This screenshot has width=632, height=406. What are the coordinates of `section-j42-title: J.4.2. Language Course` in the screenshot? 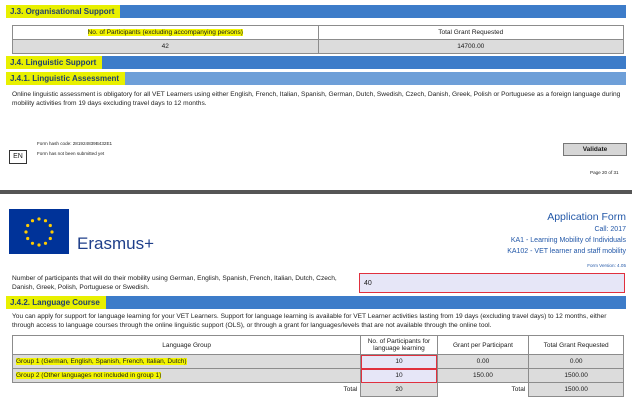 It's located at (56, 302).